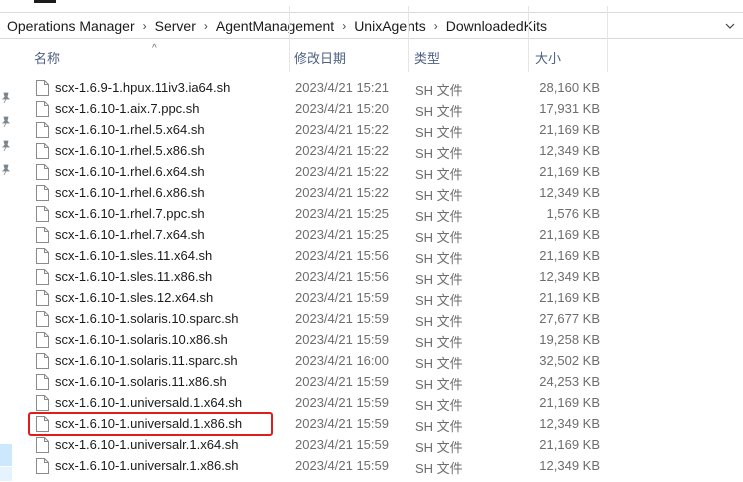  What do you see at coordinates (390, 26) in the screenshot?
I see `breadcrumb-item-3: UnixAgents` at bounding box center [390, 26].